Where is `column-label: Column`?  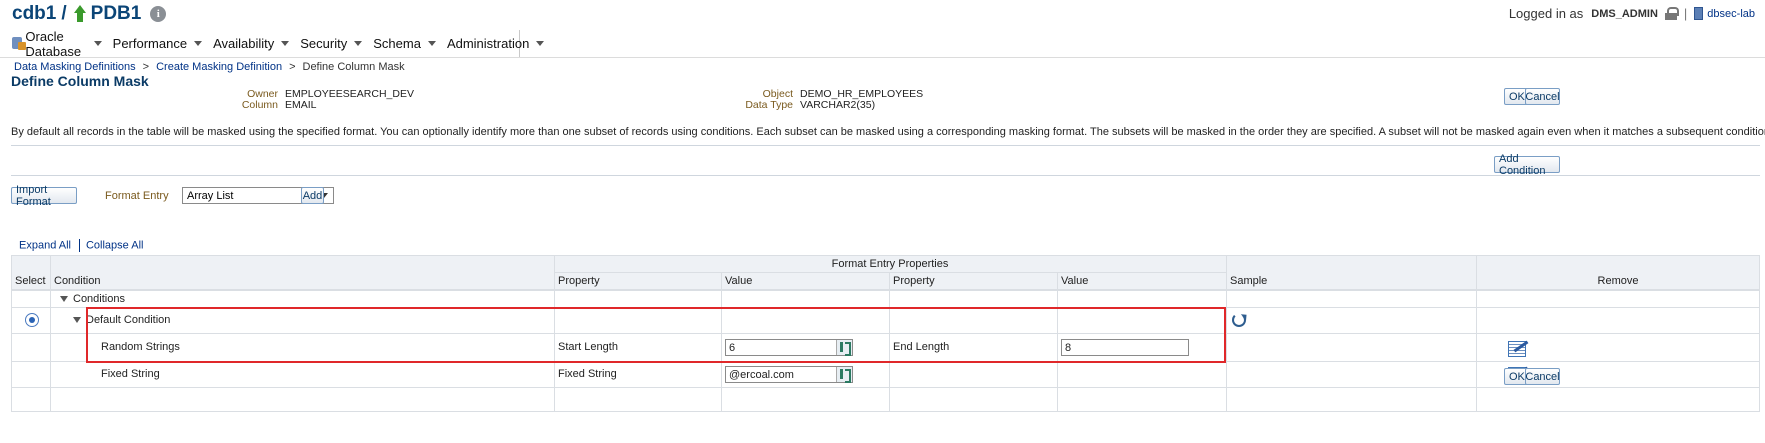
column-label: Column is located at coordinates (259, 105).